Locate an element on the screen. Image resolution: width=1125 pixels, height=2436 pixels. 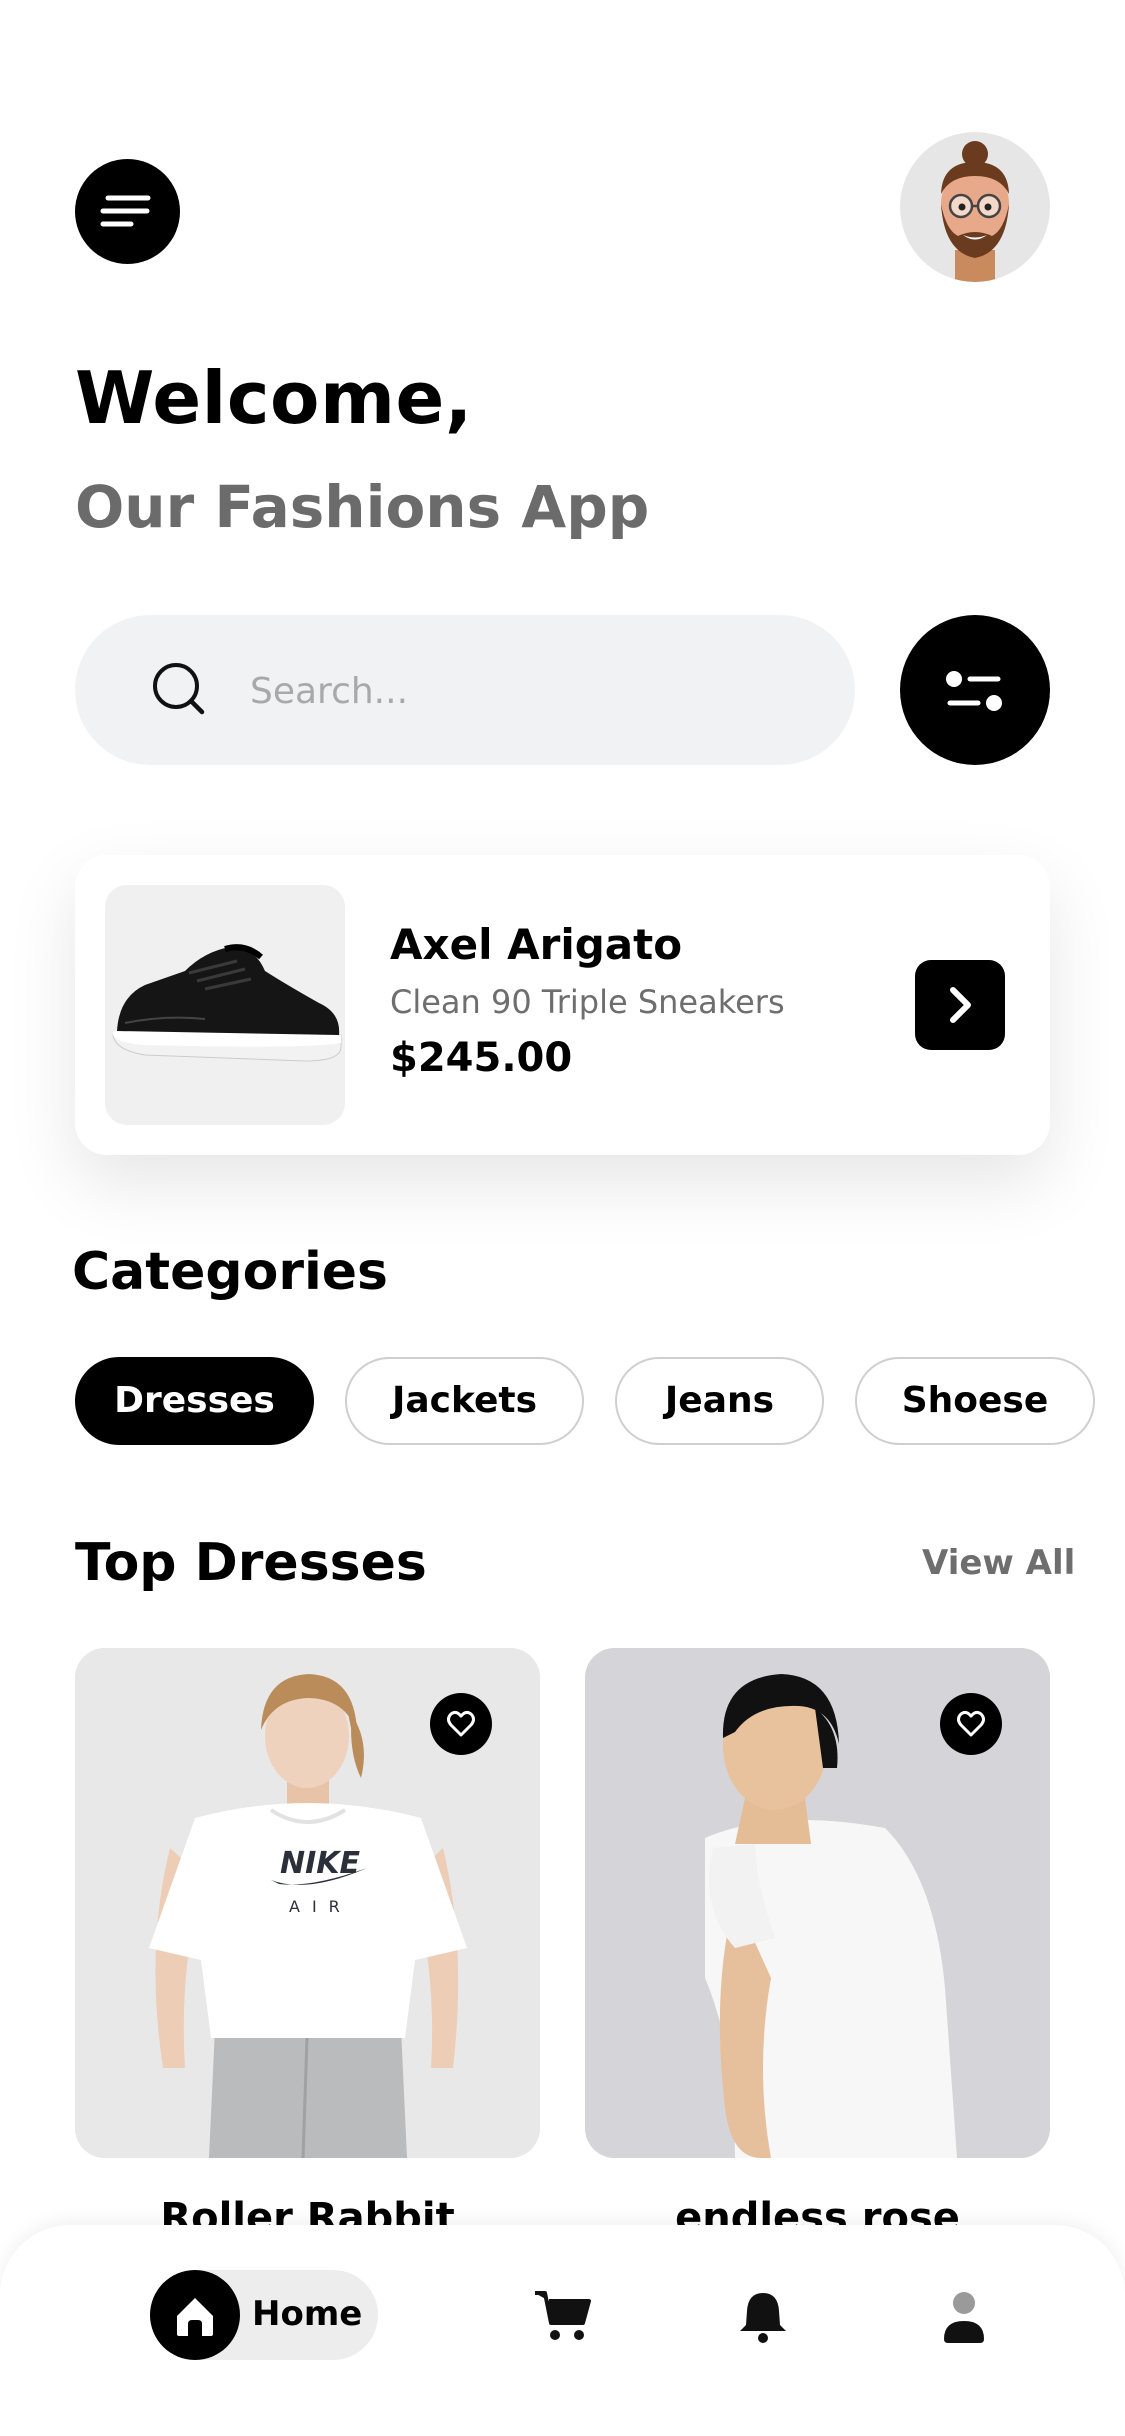
menu-icon is located at coordinates (125, 211).